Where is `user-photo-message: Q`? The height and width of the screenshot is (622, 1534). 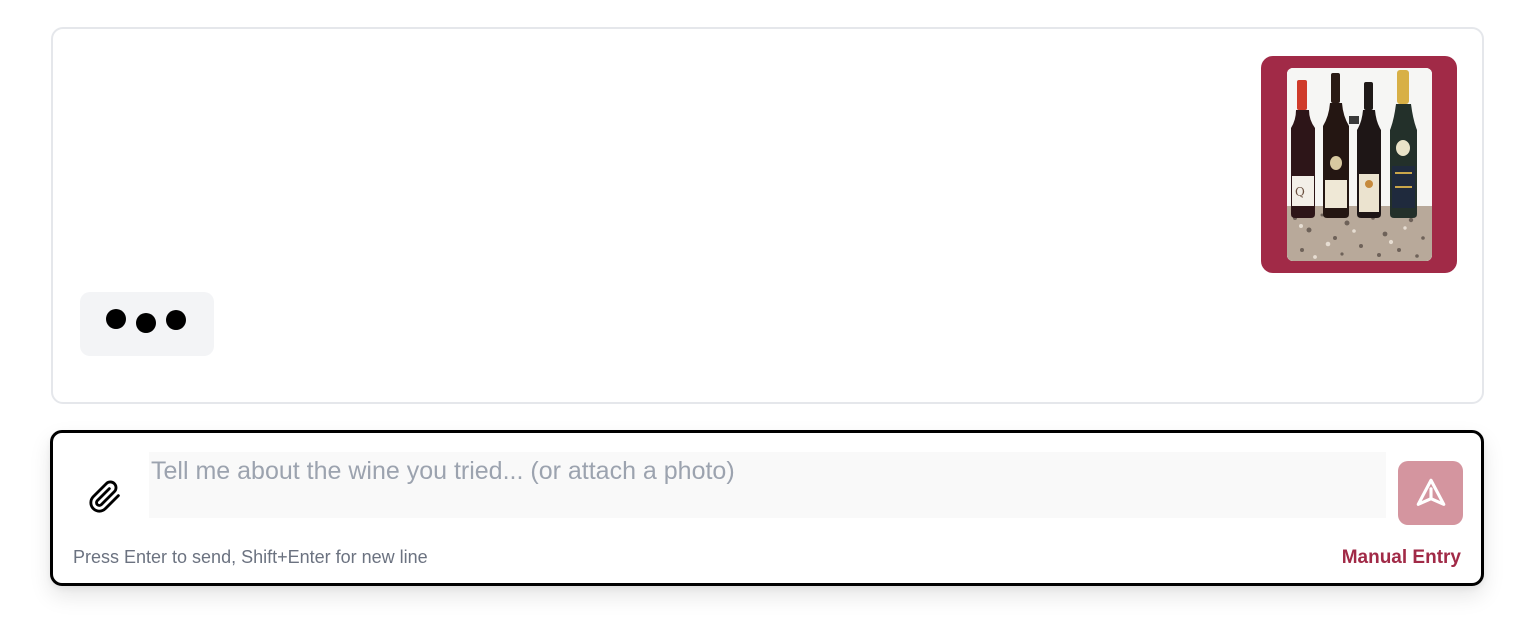 user-photo-message: Q is located at coordinates (1359, 164).